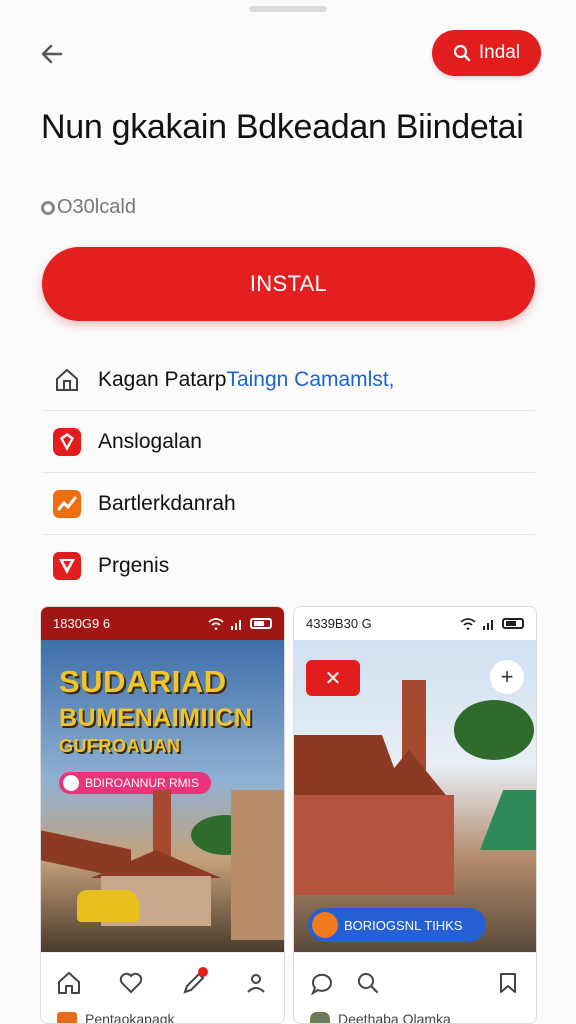 This screenshot has width=576, height=1024. I want to click on promo-tag-label: BORIOGSNL TIHKS, so click(403, 925).